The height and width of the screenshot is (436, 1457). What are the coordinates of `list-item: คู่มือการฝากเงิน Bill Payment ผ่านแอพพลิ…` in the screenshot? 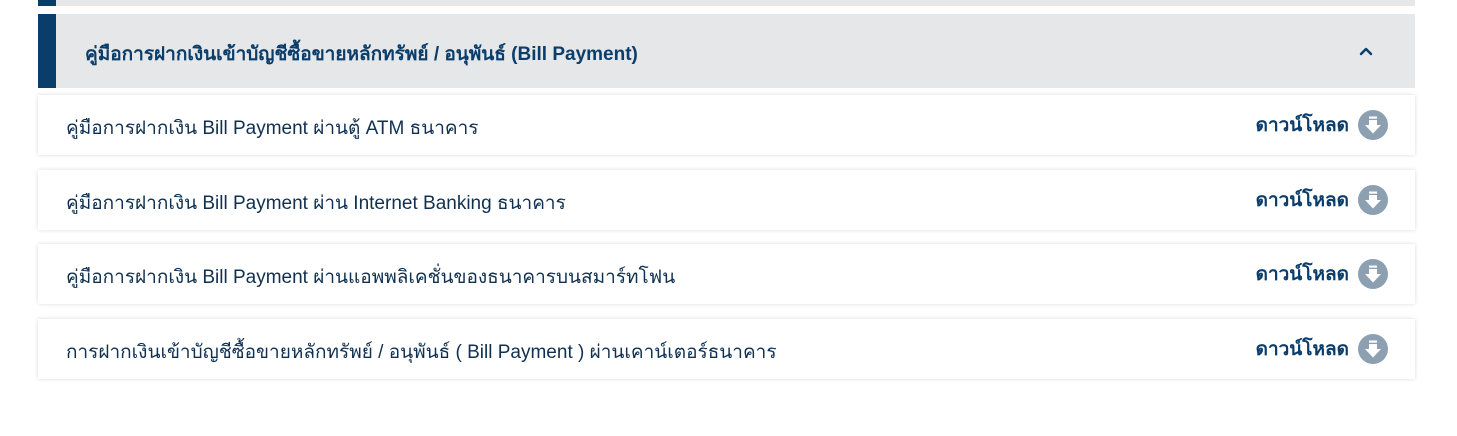 It's located at (726, 274).